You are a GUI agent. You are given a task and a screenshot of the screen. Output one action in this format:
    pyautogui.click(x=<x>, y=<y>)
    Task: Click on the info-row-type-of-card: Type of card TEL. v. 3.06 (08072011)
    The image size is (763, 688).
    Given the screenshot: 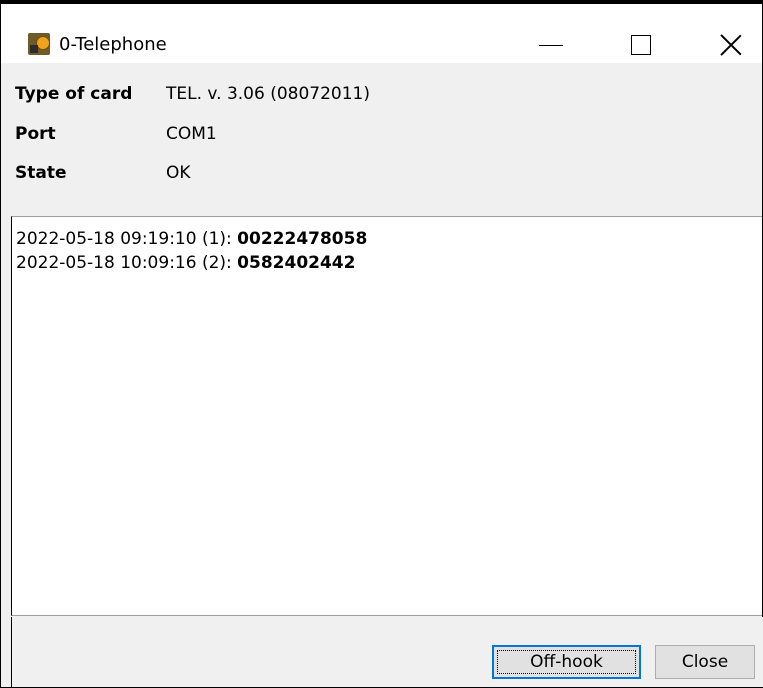 What is the action you would take?
    pyautogui.click(x=192, y=94)
    